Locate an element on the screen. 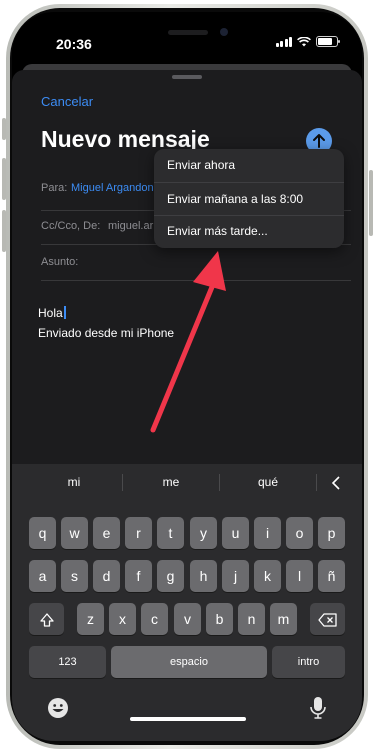 The width and height of the screenshot is (375, 753). volume-down-button is located at coordinates (4, 231).